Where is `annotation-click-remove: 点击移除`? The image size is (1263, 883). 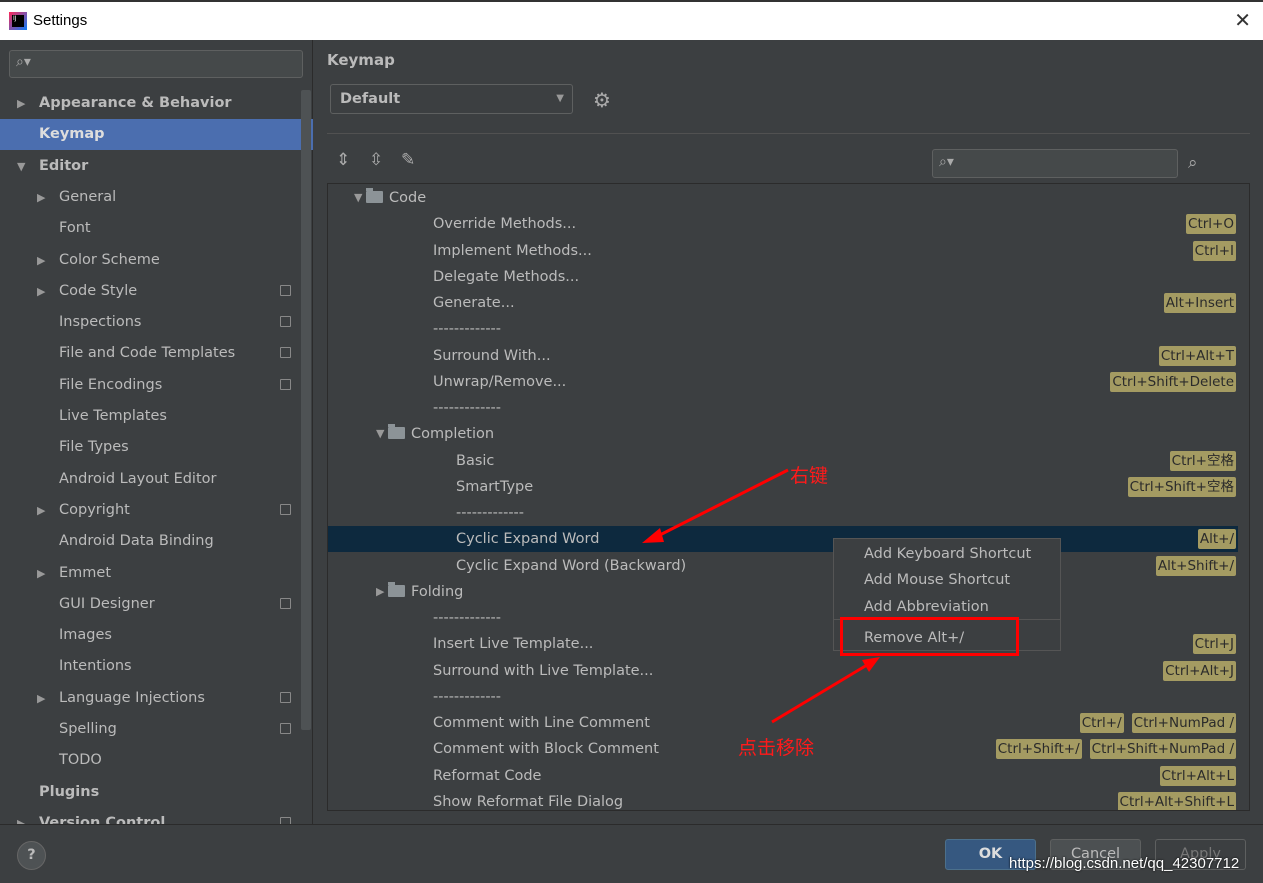
annotation-click-remove: 点击移除 is located at coordinates (776, 748).